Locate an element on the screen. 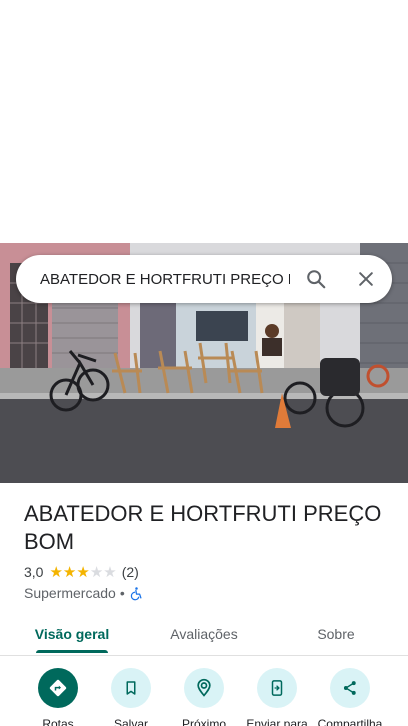  close-icon is located at coordinates (366, 279).